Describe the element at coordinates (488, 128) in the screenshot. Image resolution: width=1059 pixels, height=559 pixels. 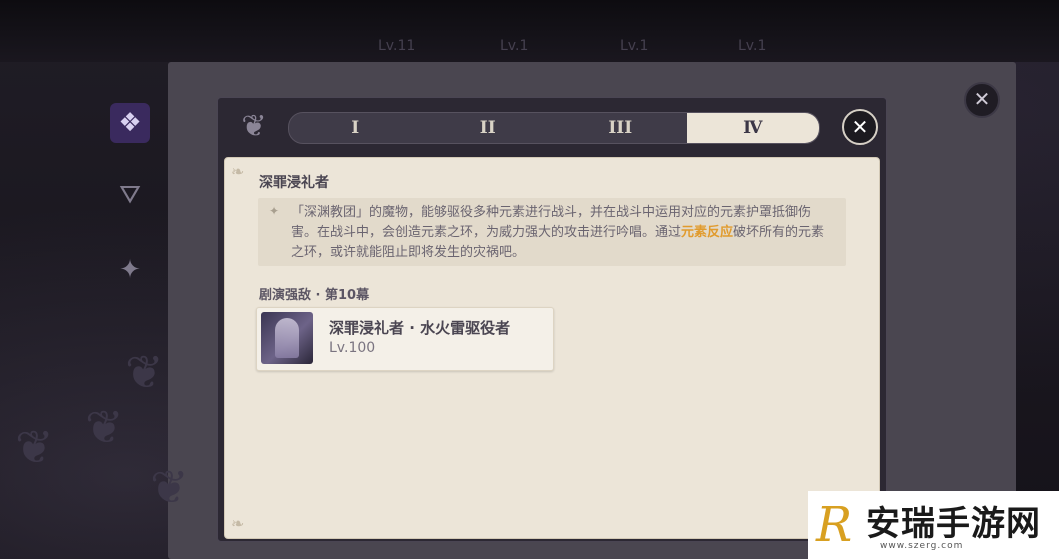
I see `tab-2: II` at that location.